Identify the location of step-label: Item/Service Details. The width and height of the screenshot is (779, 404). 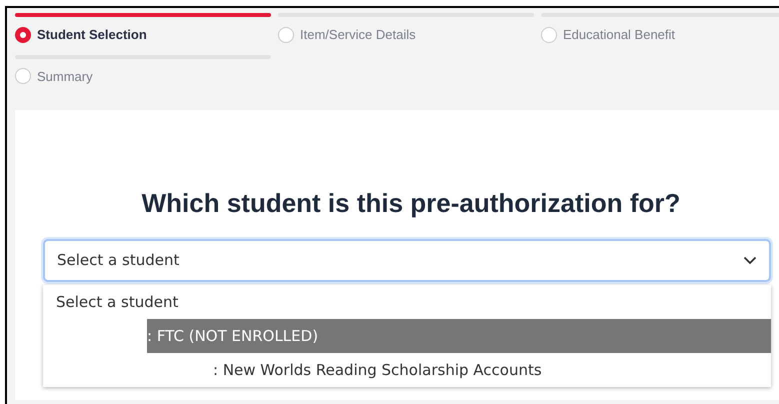
(358, 34).